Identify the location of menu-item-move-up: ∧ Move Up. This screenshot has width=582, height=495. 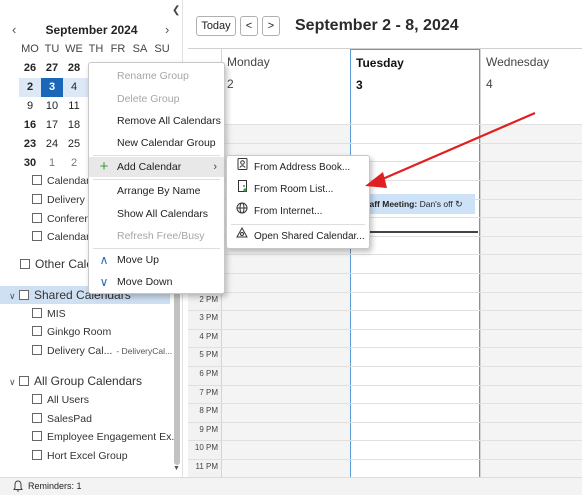
(156, 260).